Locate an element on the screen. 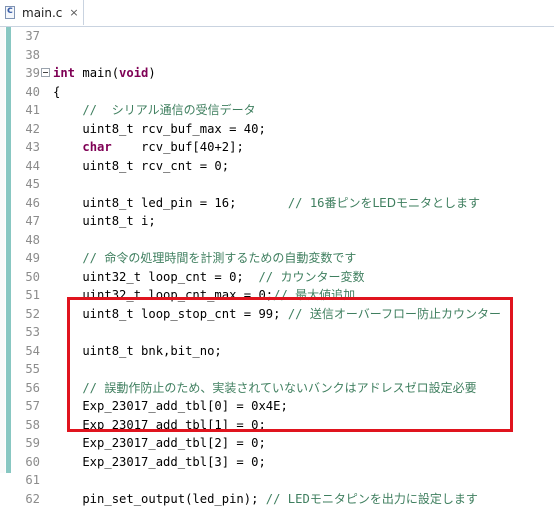 The image size is (554, 508). code-line: 50 uint32_t loop_cnt = 0; // カウンター変数 is located at coordinates (277, 277).